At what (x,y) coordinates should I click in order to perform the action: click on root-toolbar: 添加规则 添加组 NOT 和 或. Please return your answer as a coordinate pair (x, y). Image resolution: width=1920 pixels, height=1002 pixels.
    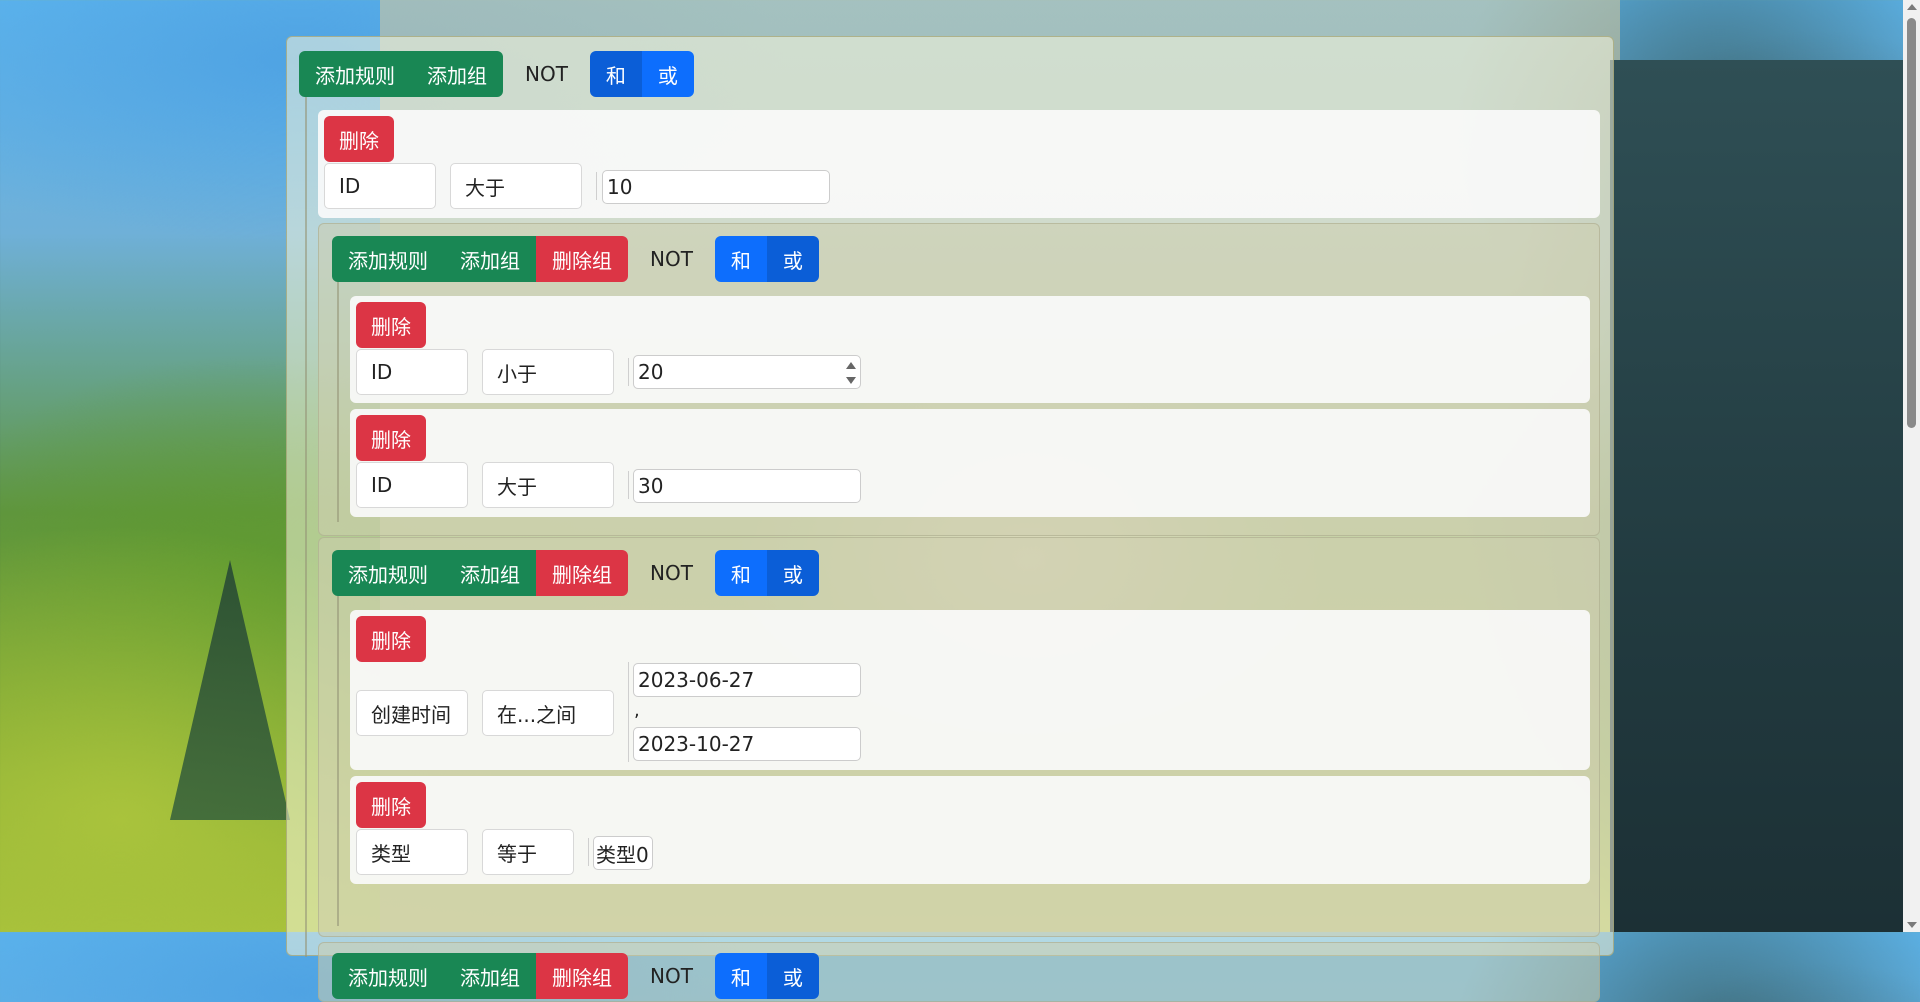
    Looking at the image, I should click on (496, 74).